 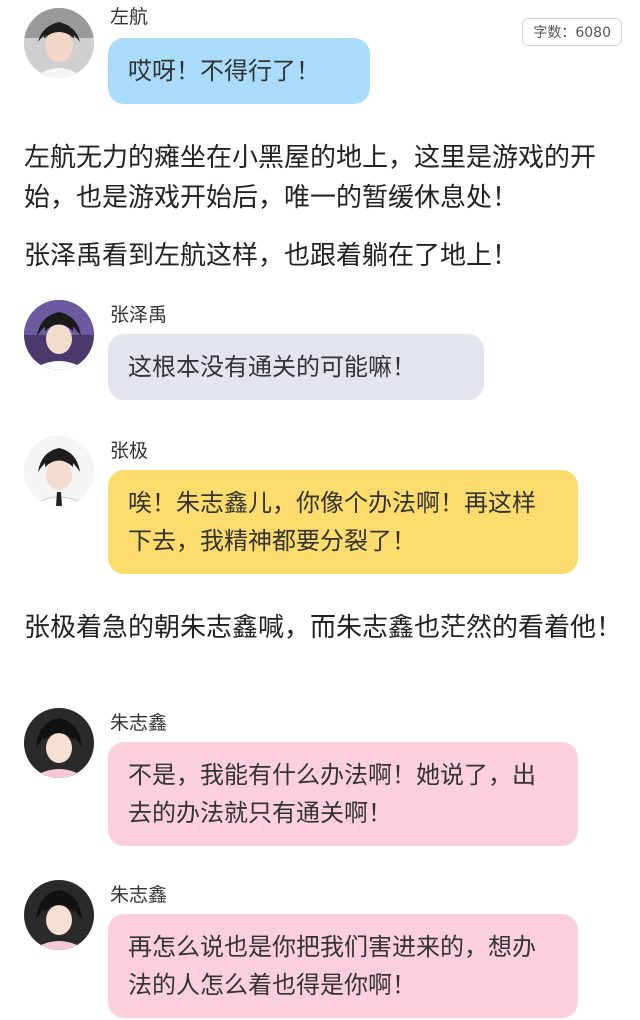 What do you see at coordinates (59, 471) in the screenshot?
I see `avatar-zhangji-icon` at bounding box center [59, 471].